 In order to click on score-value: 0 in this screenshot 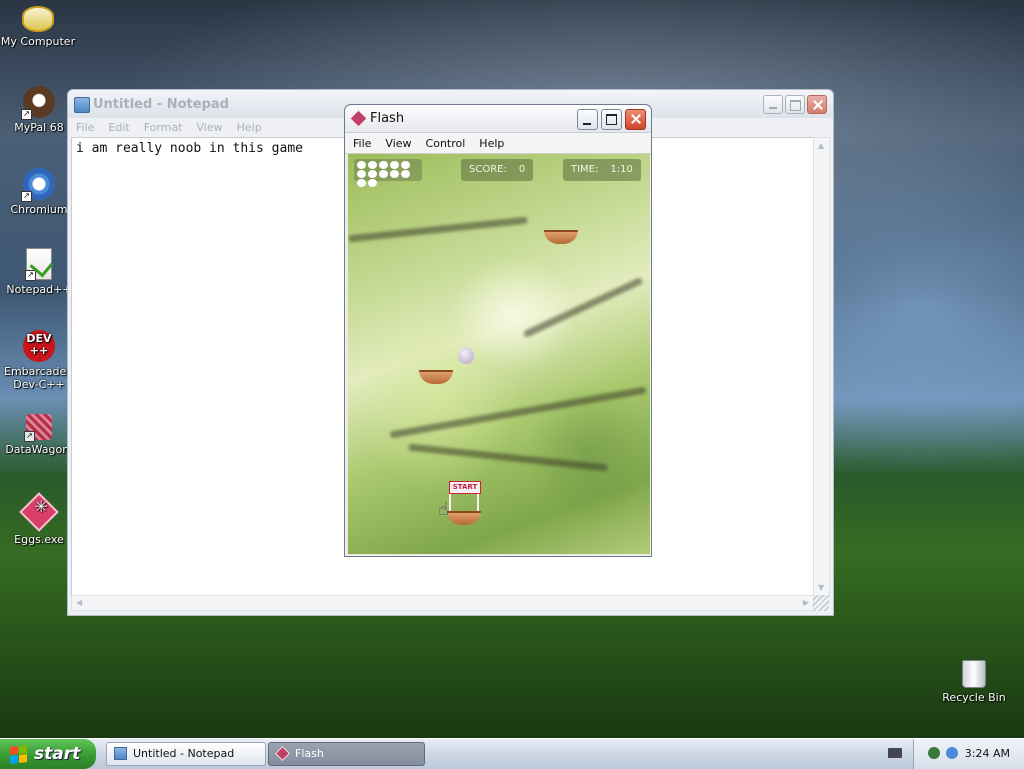, I will do `click(522, 169)`.